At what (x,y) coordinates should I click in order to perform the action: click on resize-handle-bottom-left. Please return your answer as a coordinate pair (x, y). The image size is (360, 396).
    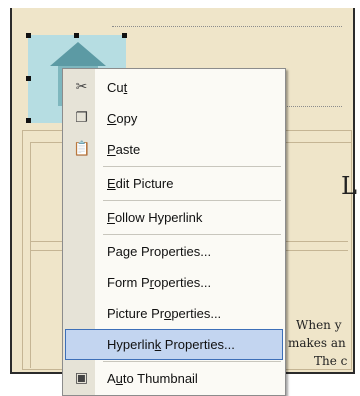
    Looking at the image, I should click on (28, 120).